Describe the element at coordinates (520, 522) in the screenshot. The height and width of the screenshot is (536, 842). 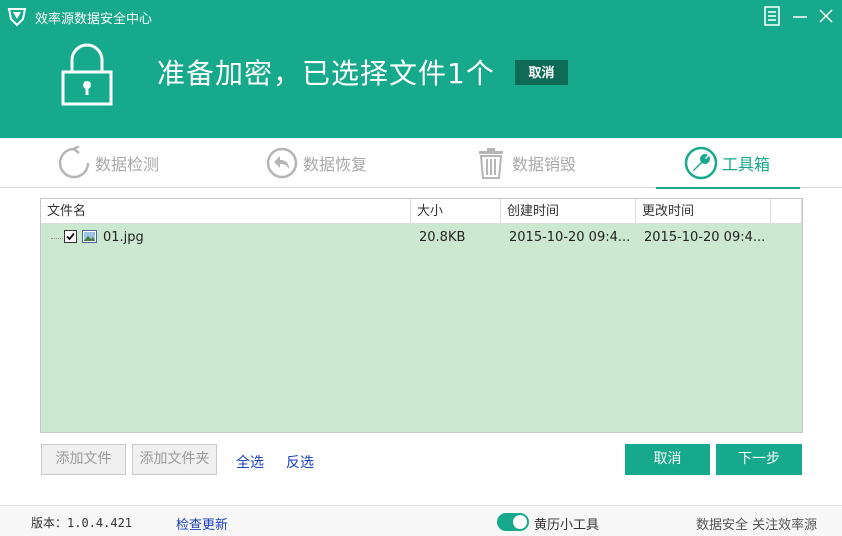
I see `toggle-knob` at that location.